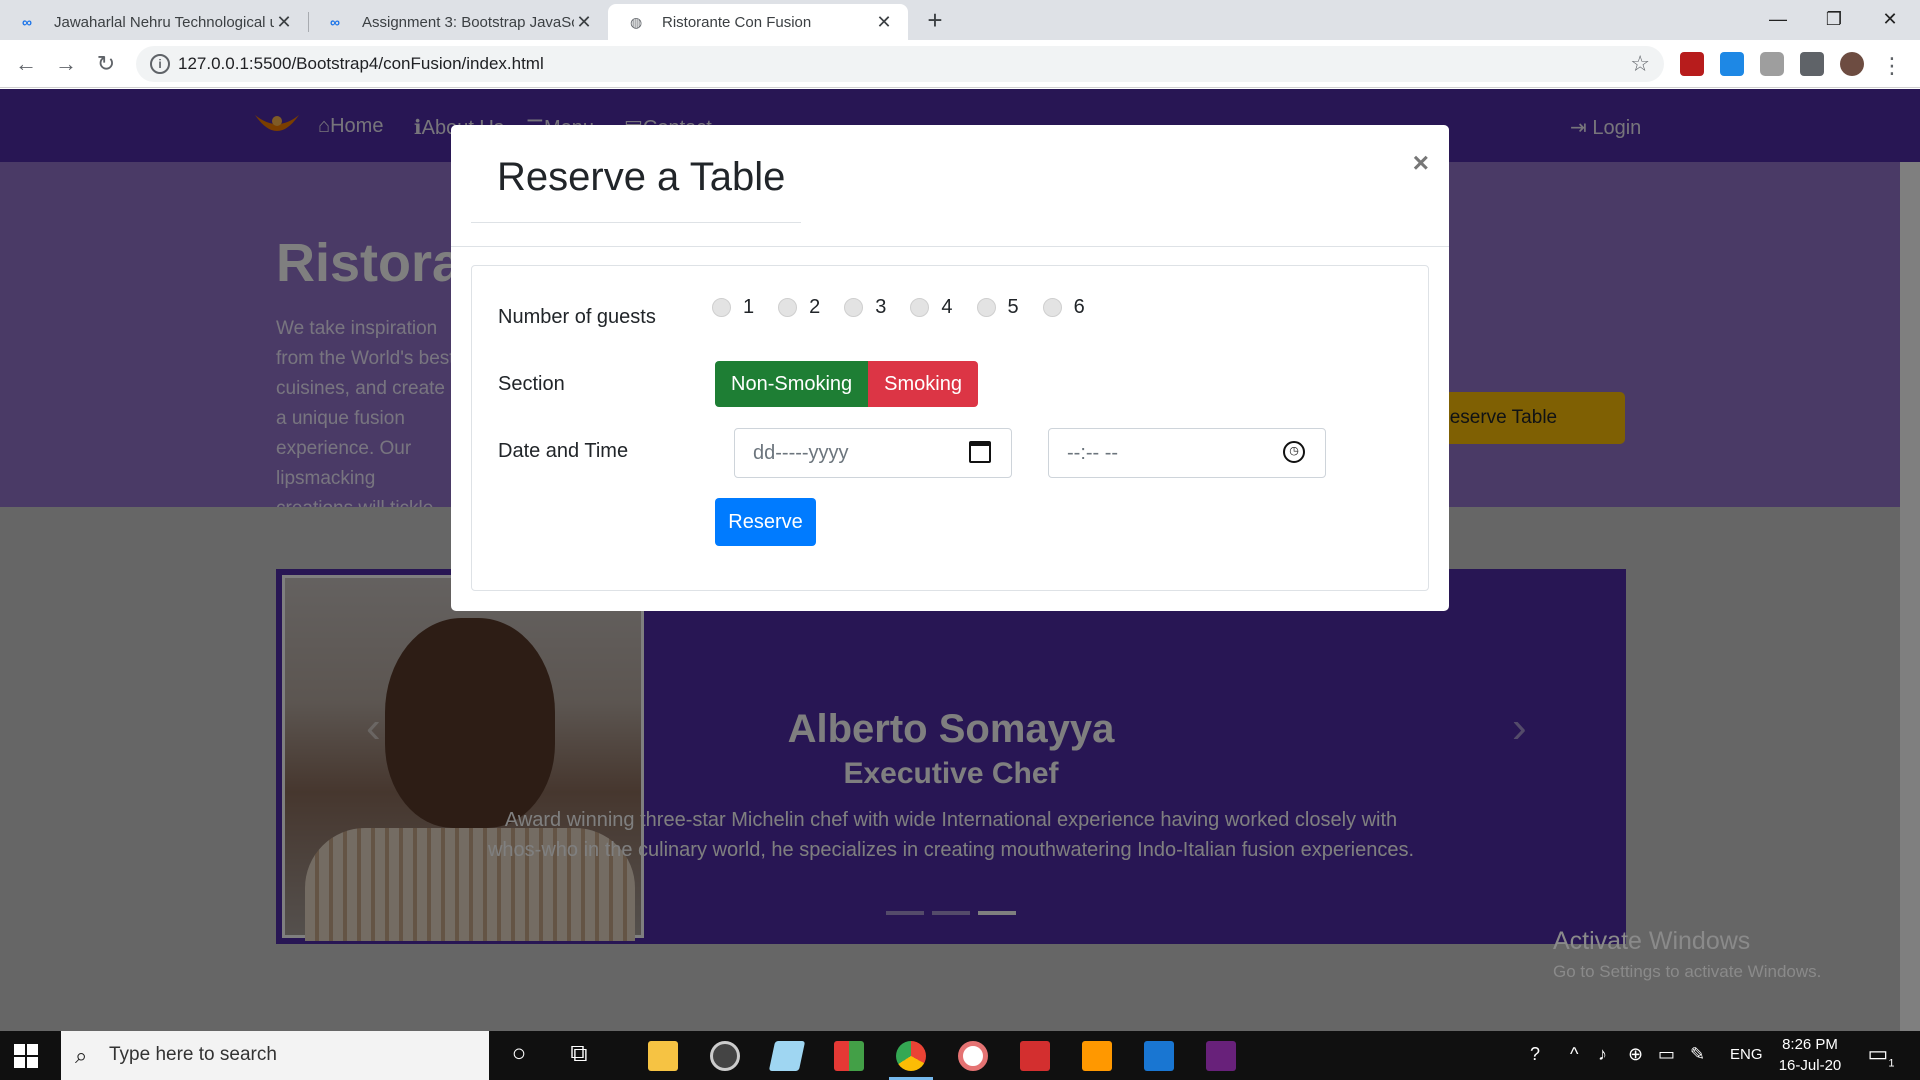 This screenshot has width=1920, height=1080. What do you see at coordinates (973, 1056) in the screenshot?
I see `media-player-icon` at bounding box center [973, 1056].